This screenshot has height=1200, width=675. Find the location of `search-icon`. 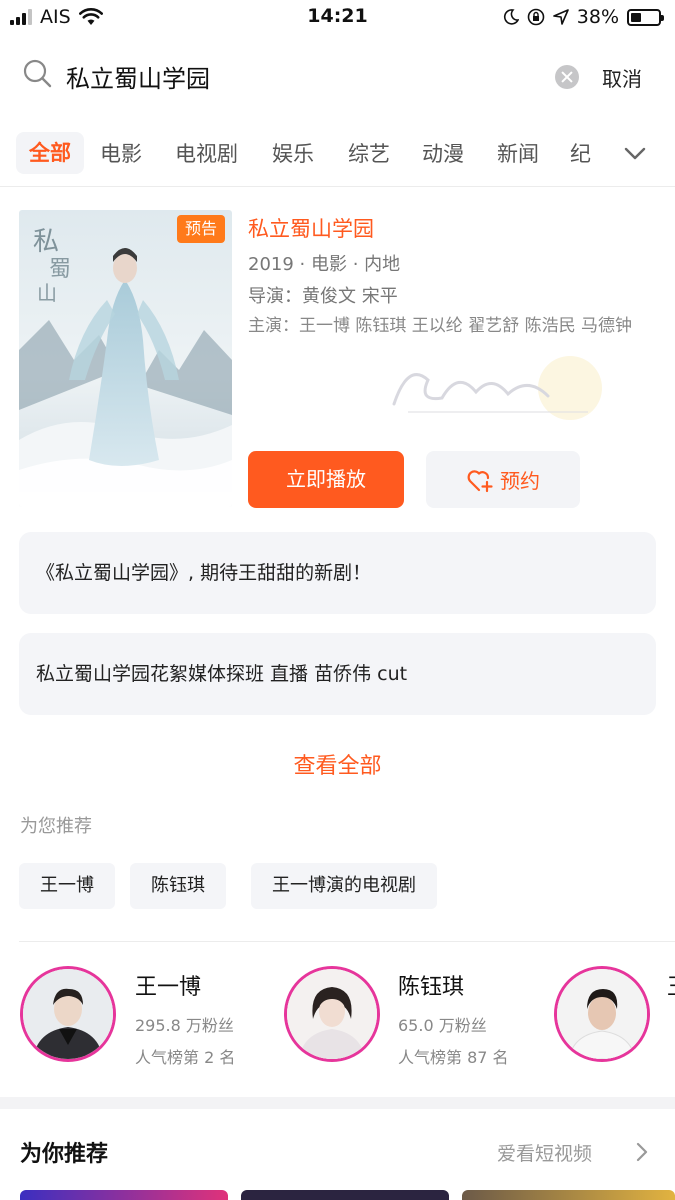

search-icon is located at coordinates (37, 73).